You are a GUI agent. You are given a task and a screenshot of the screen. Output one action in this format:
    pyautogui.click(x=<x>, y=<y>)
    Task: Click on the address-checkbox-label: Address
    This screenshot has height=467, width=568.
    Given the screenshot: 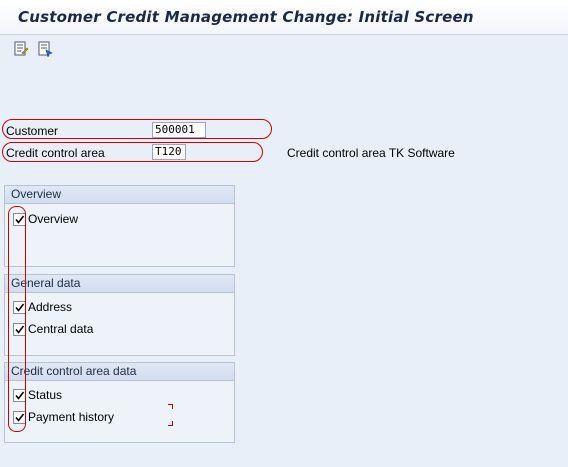 What is the action you would take?
    pyautogui.click(x=50, y=307)
    